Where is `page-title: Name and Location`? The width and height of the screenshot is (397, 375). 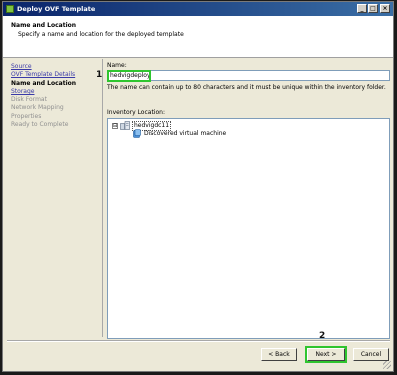
page-title: Name and Location is located at coordinates (44, 25).